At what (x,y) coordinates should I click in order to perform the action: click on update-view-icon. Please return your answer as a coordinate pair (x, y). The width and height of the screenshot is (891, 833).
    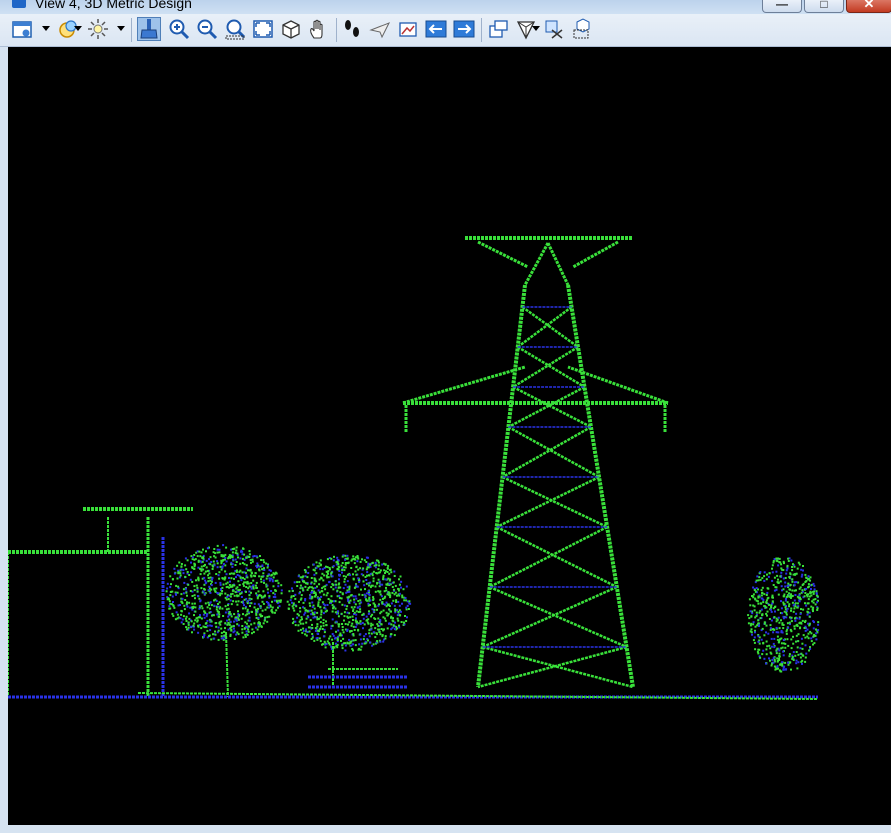
    Looking at the image, I should click on (149, 29).